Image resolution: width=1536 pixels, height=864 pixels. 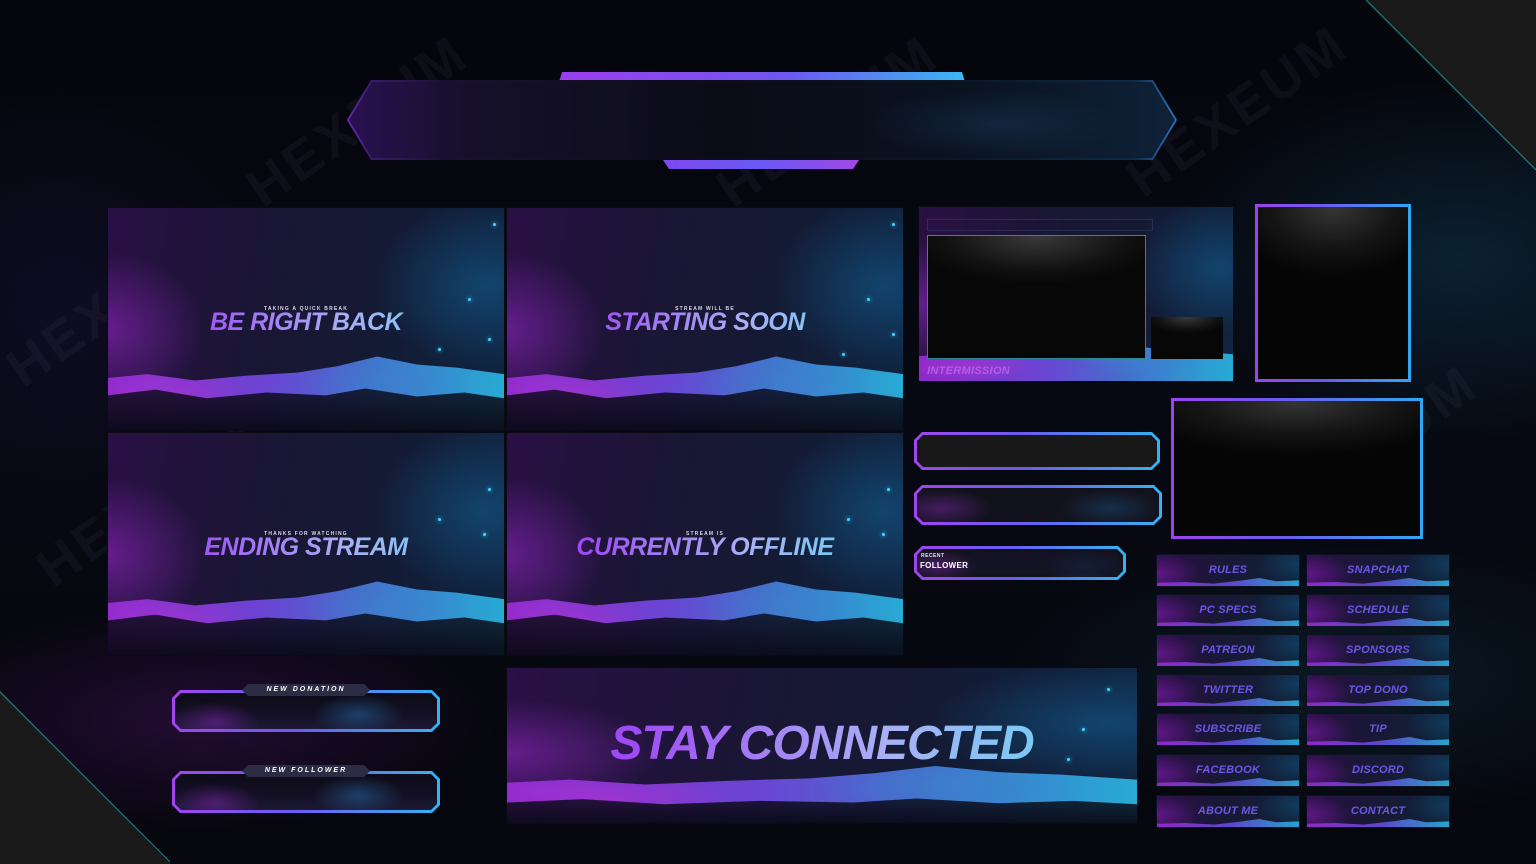 I want to click on banner-inner, so click(x=762, y=120).